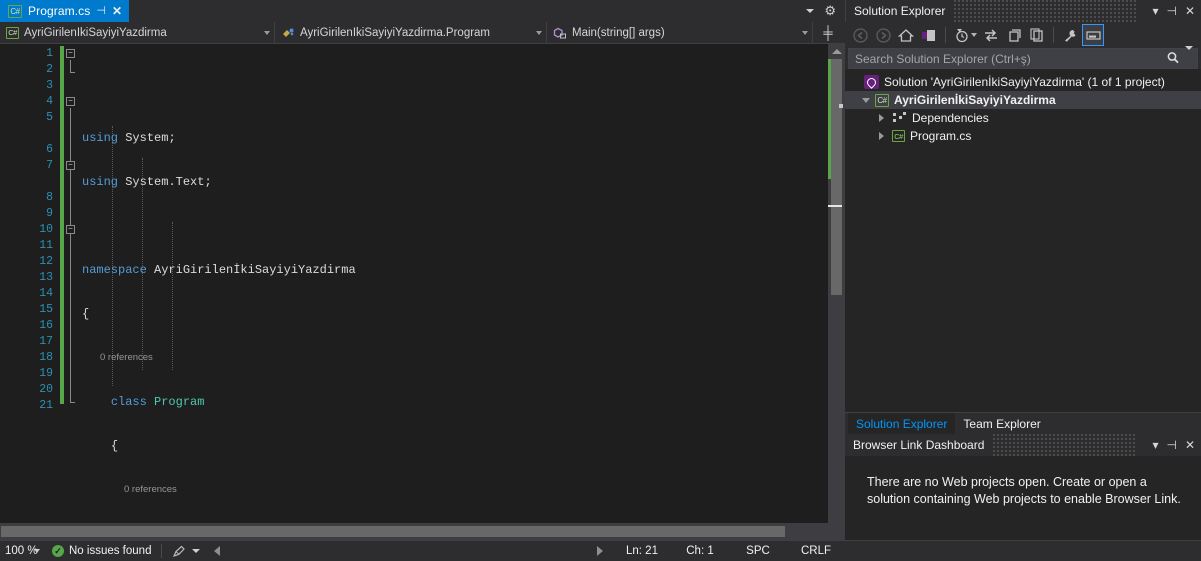  What do you see at coordinates (1173, 59) in the screenshot?
I see `search-icon` at bounding box center [1173, 59].